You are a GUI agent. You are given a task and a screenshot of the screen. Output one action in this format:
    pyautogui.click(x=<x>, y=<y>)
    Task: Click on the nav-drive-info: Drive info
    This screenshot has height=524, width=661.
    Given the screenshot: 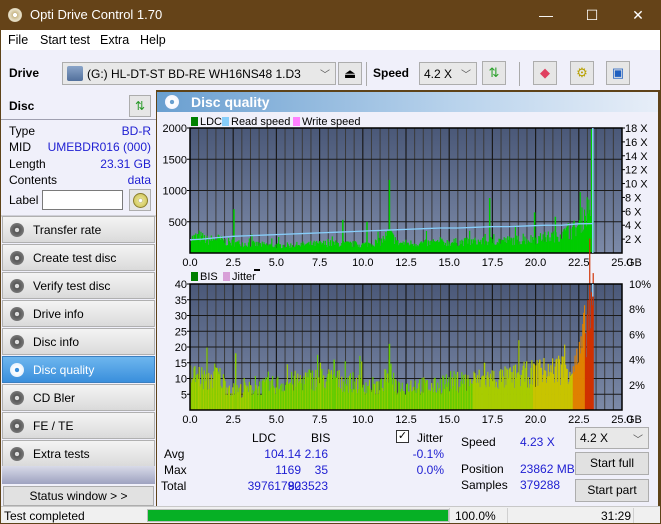 What is the action you would take?
    pyautogui.click(x=78, y=313)
    